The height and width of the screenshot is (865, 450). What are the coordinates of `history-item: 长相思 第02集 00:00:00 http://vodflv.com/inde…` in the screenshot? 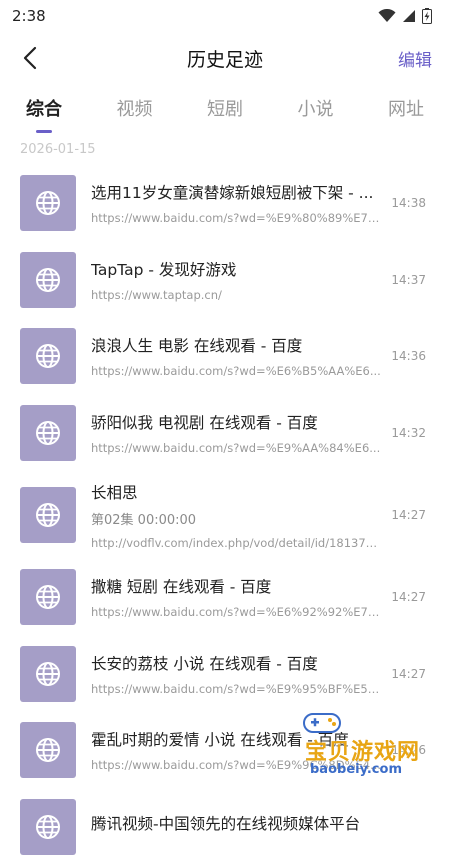 It's located at (225, 515).